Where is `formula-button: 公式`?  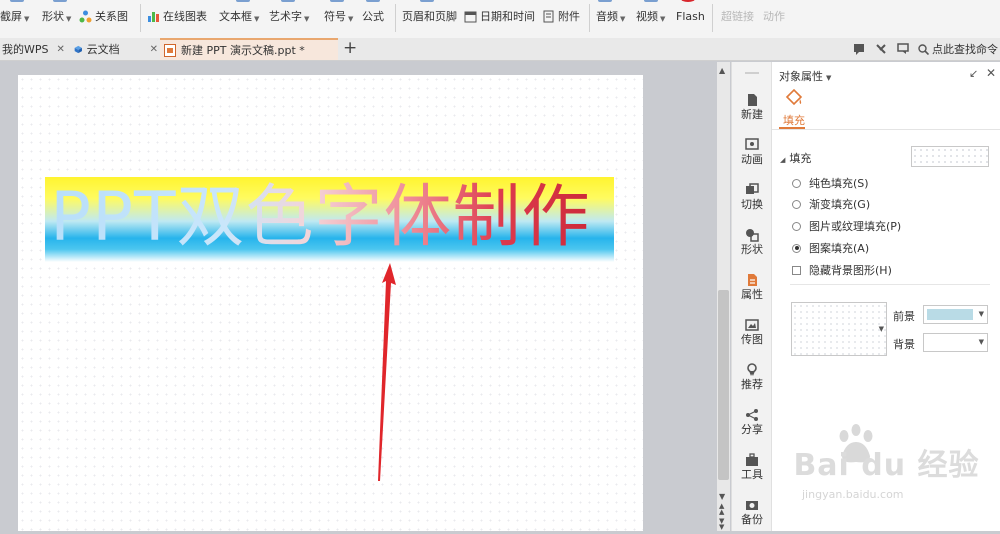
formula-button: 公式 is located at coordinates (373, 18).